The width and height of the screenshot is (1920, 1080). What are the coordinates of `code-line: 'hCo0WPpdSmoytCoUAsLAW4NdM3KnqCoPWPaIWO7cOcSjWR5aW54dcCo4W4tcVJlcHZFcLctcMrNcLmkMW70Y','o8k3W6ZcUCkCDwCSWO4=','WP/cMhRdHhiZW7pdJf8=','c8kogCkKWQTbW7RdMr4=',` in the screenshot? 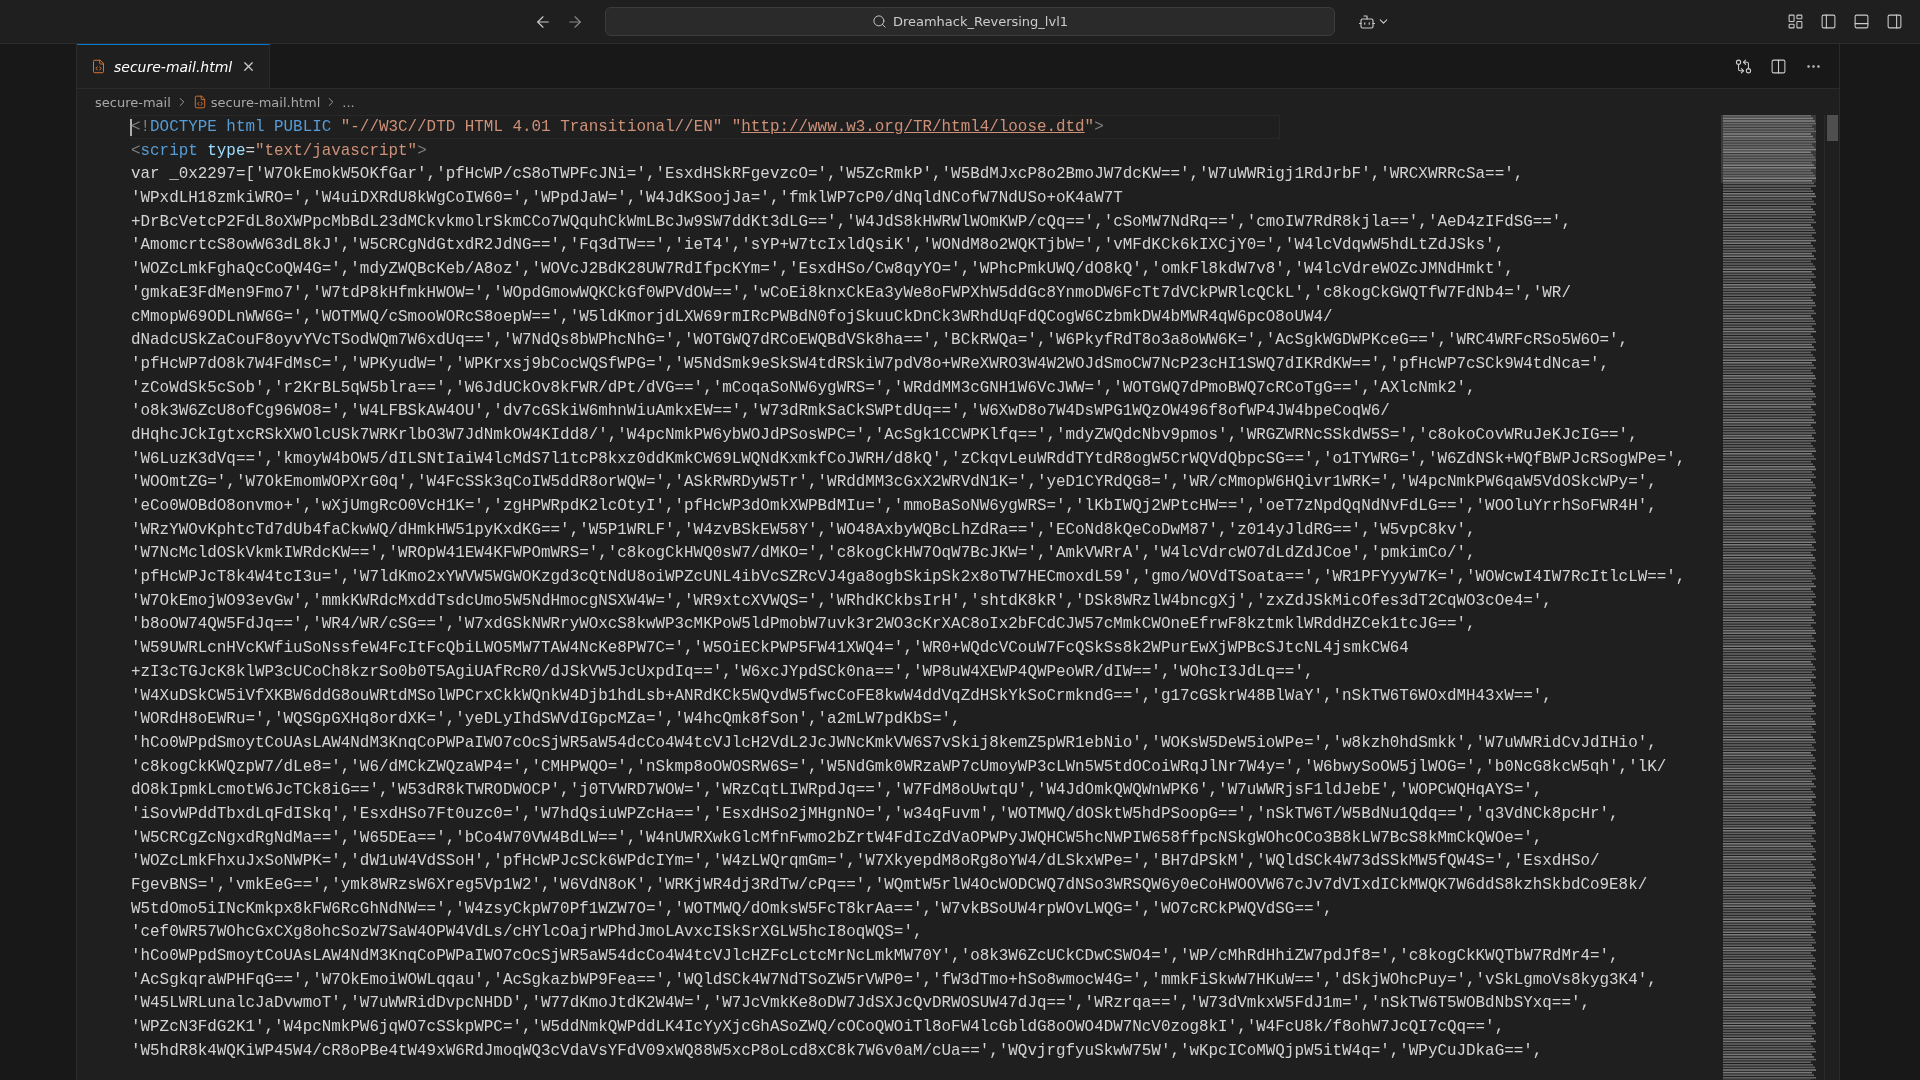 It's located at (875, 957).